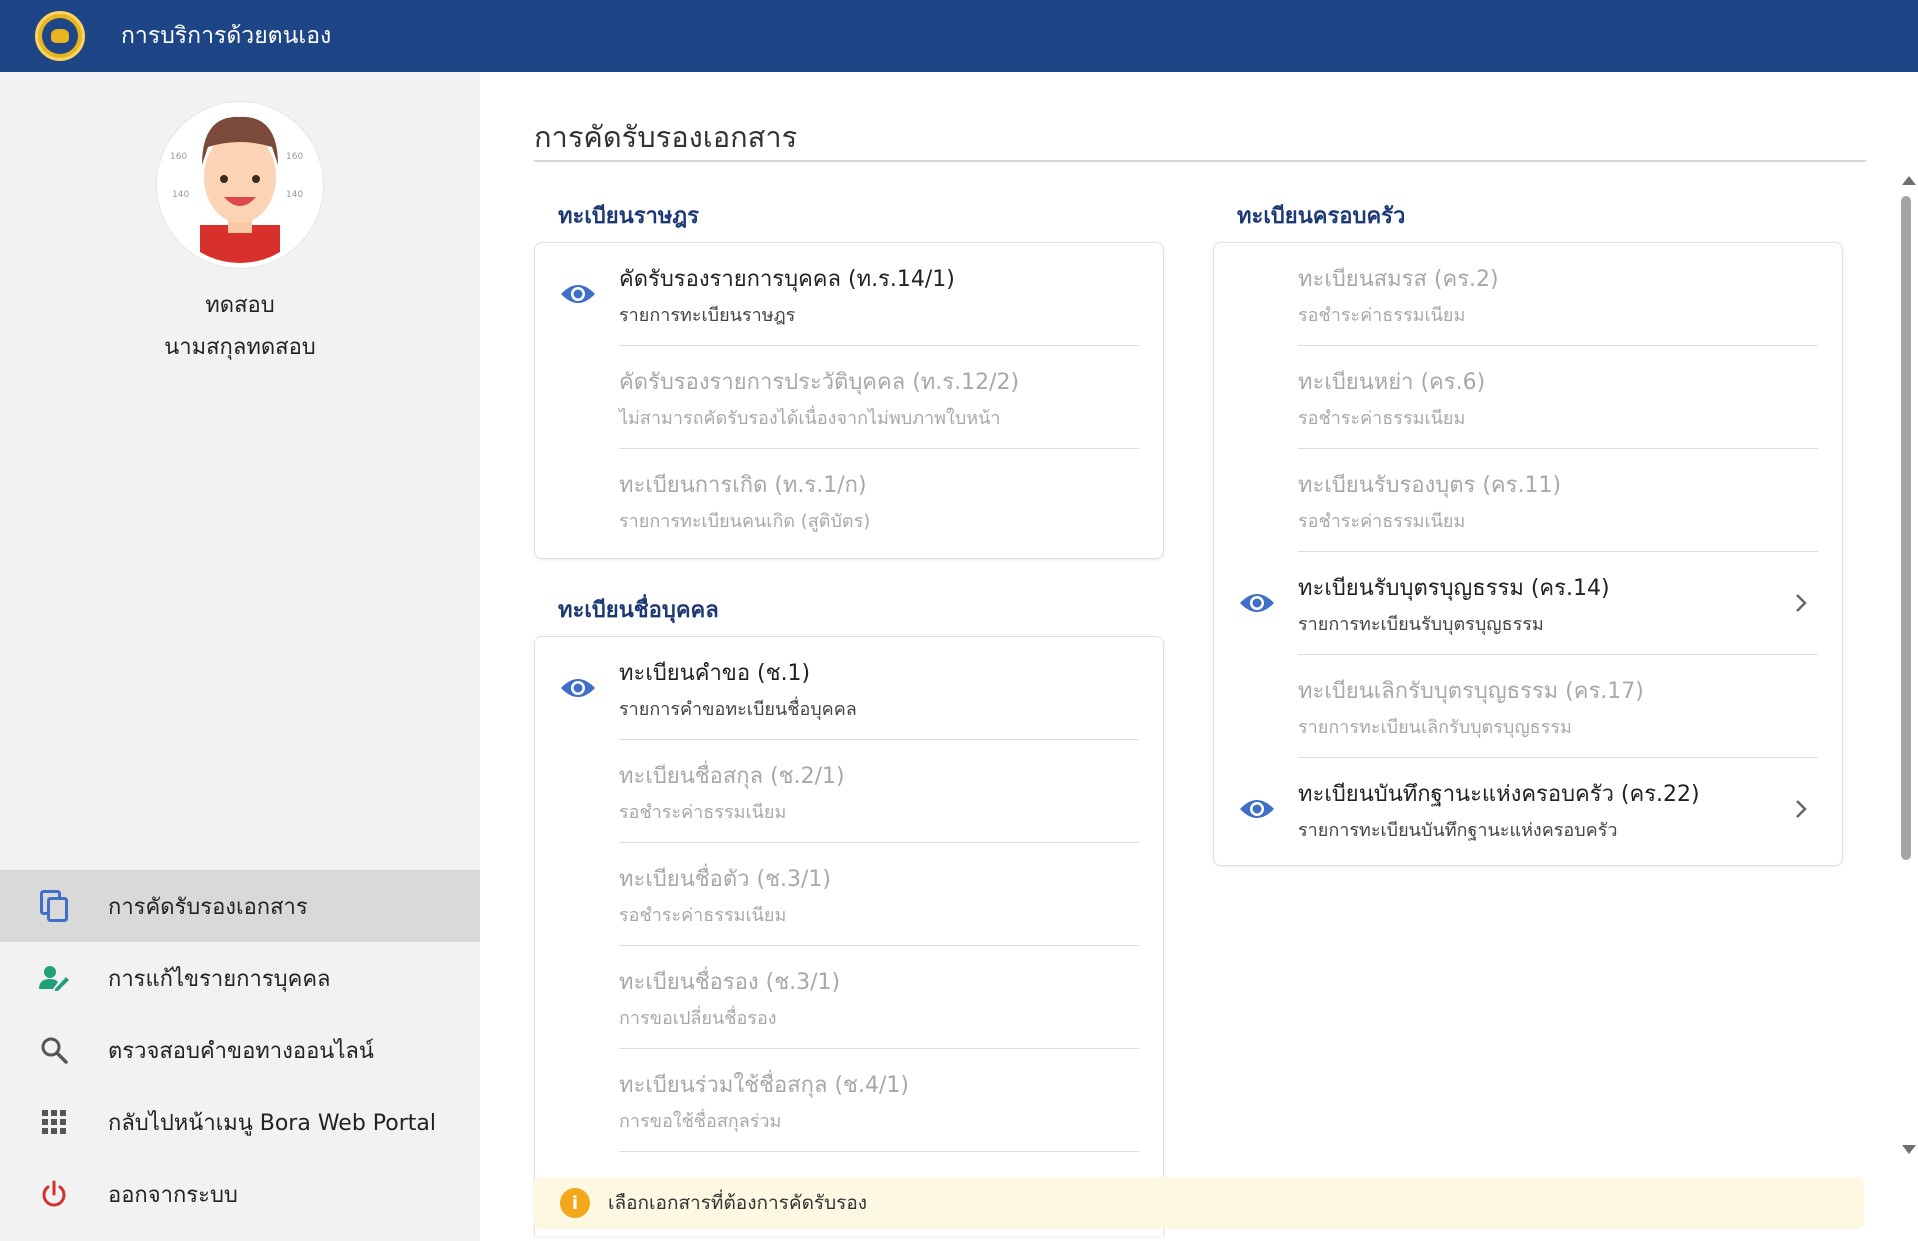 The height and width of the screenshot is (1241, 1918). Describe the element at coordinates (819, 382) in the screenshot. I see `item-title: คัดรับรองรายการประวัติบุคคล (ท.ร.12/2)` at that location.